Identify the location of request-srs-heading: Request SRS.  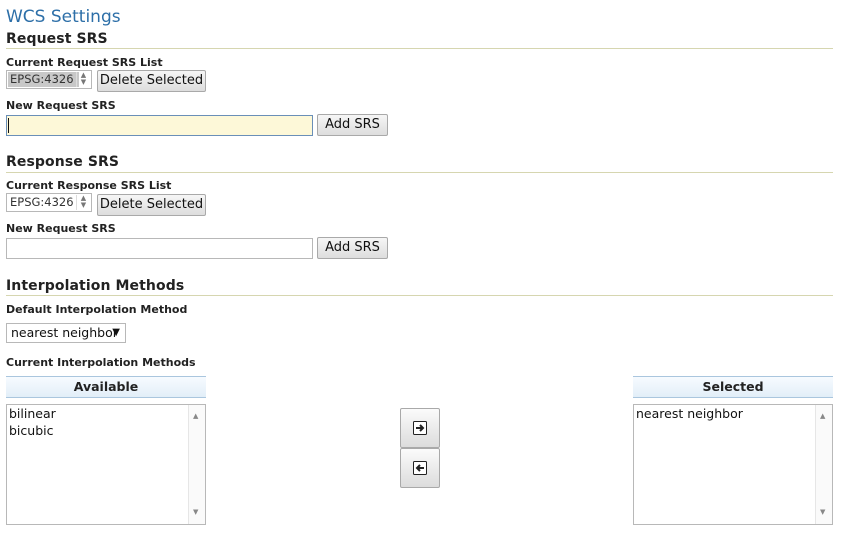
(57, 39).